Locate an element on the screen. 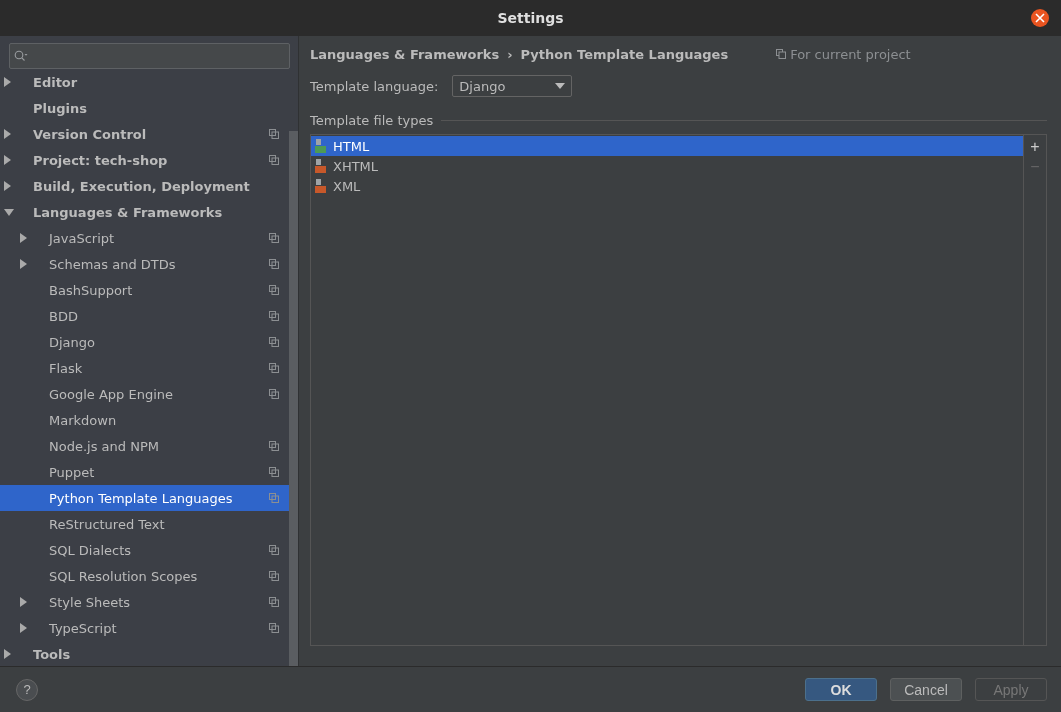 This screenshot has width=1061, height=712. dialog-button: Cancel is located at coordinates (926, 689).